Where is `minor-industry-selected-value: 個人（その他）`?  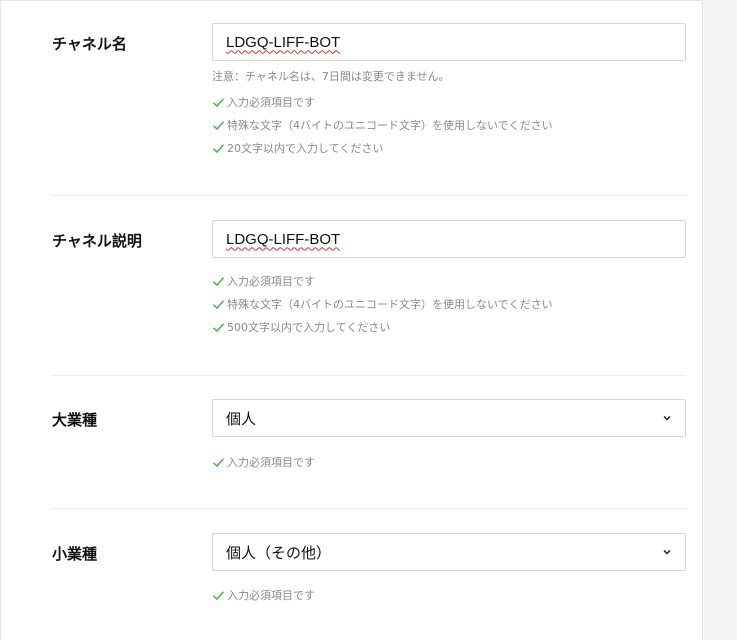
minor-industry-selected-value: 個人（その他） is located at coordinates (279, 553).